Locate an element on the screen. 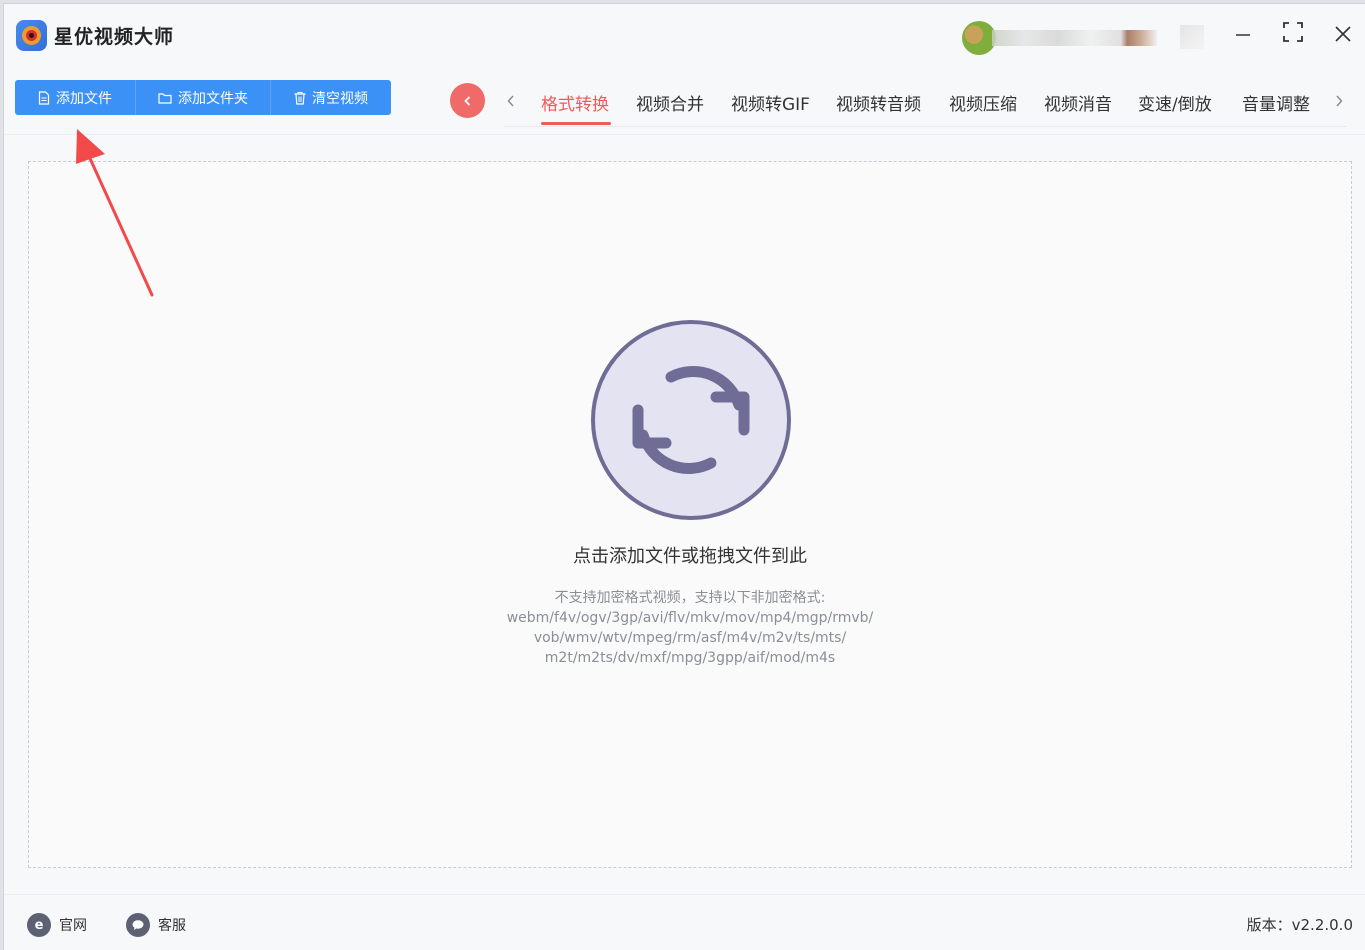 This screenshot has width=1365, height=950. title-bar: 星优视频大师 is located at coordinates (684, 35).